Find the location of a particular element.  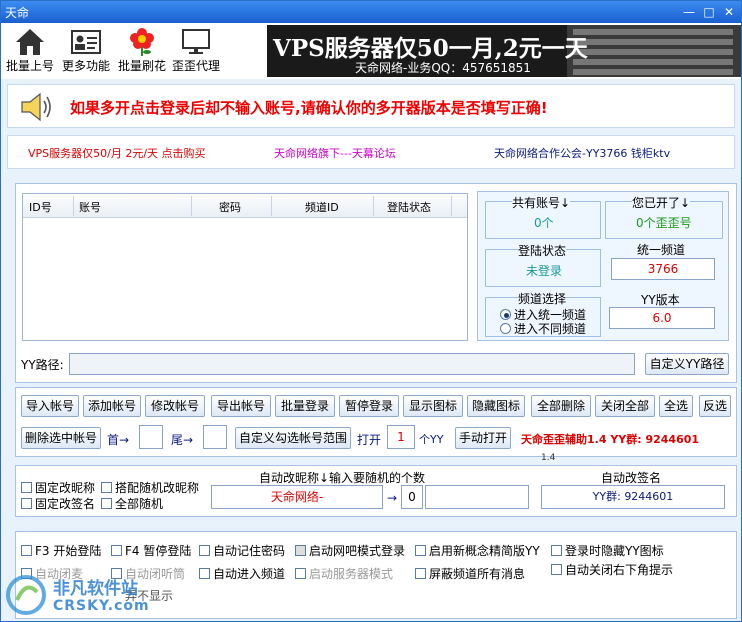

minimize-button: — is located at coordinates (689, 12).